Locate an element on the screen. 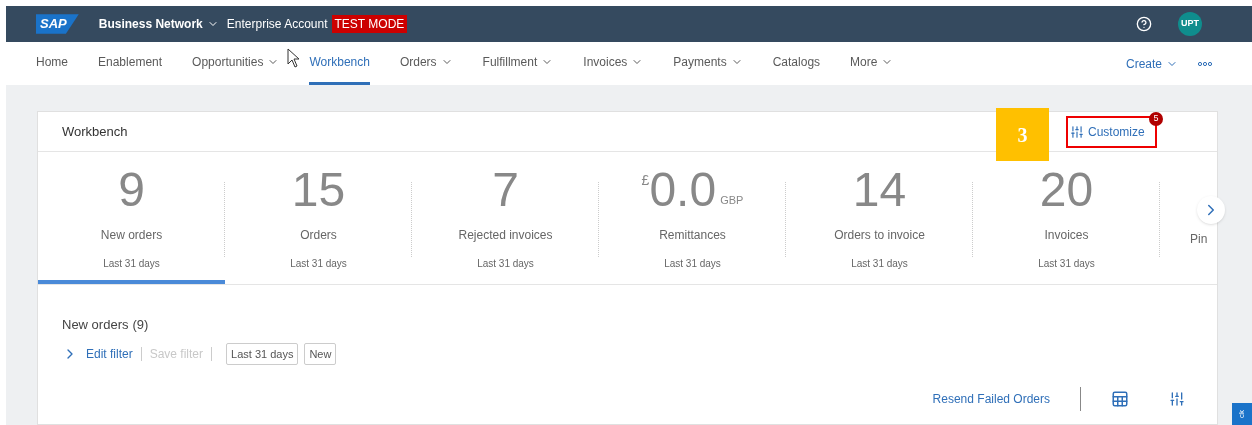 This screenshot has width=1252, height=425. section-title: New orders is located at coordinates (95, 325).